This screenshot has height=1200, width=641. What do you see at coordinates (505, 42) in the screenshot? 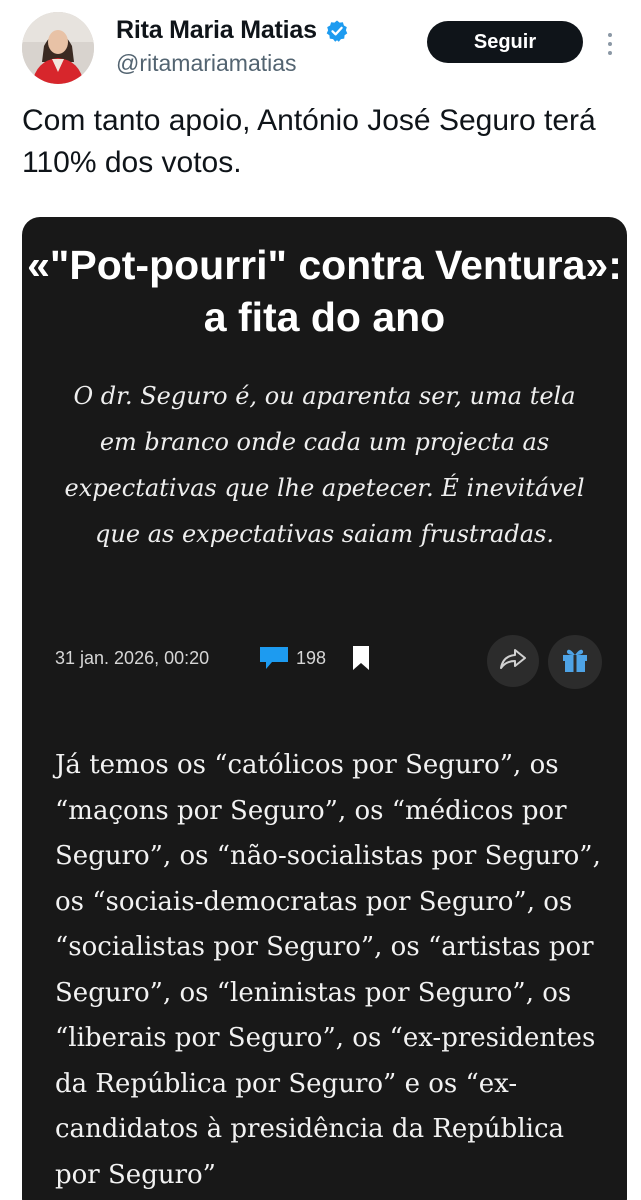
I see `follow-button: Seguir` at bounding box center [505, 42].